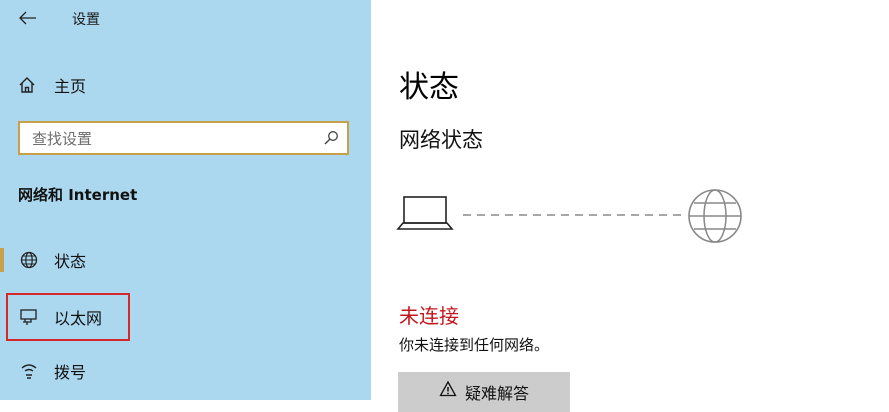 The height and width of the screenshot is (412, 889). What do you see at coordinates (70, 86) in the screenshot?
I see `sidebar-item-home-label: 主页` at bounding box center [70, 86].